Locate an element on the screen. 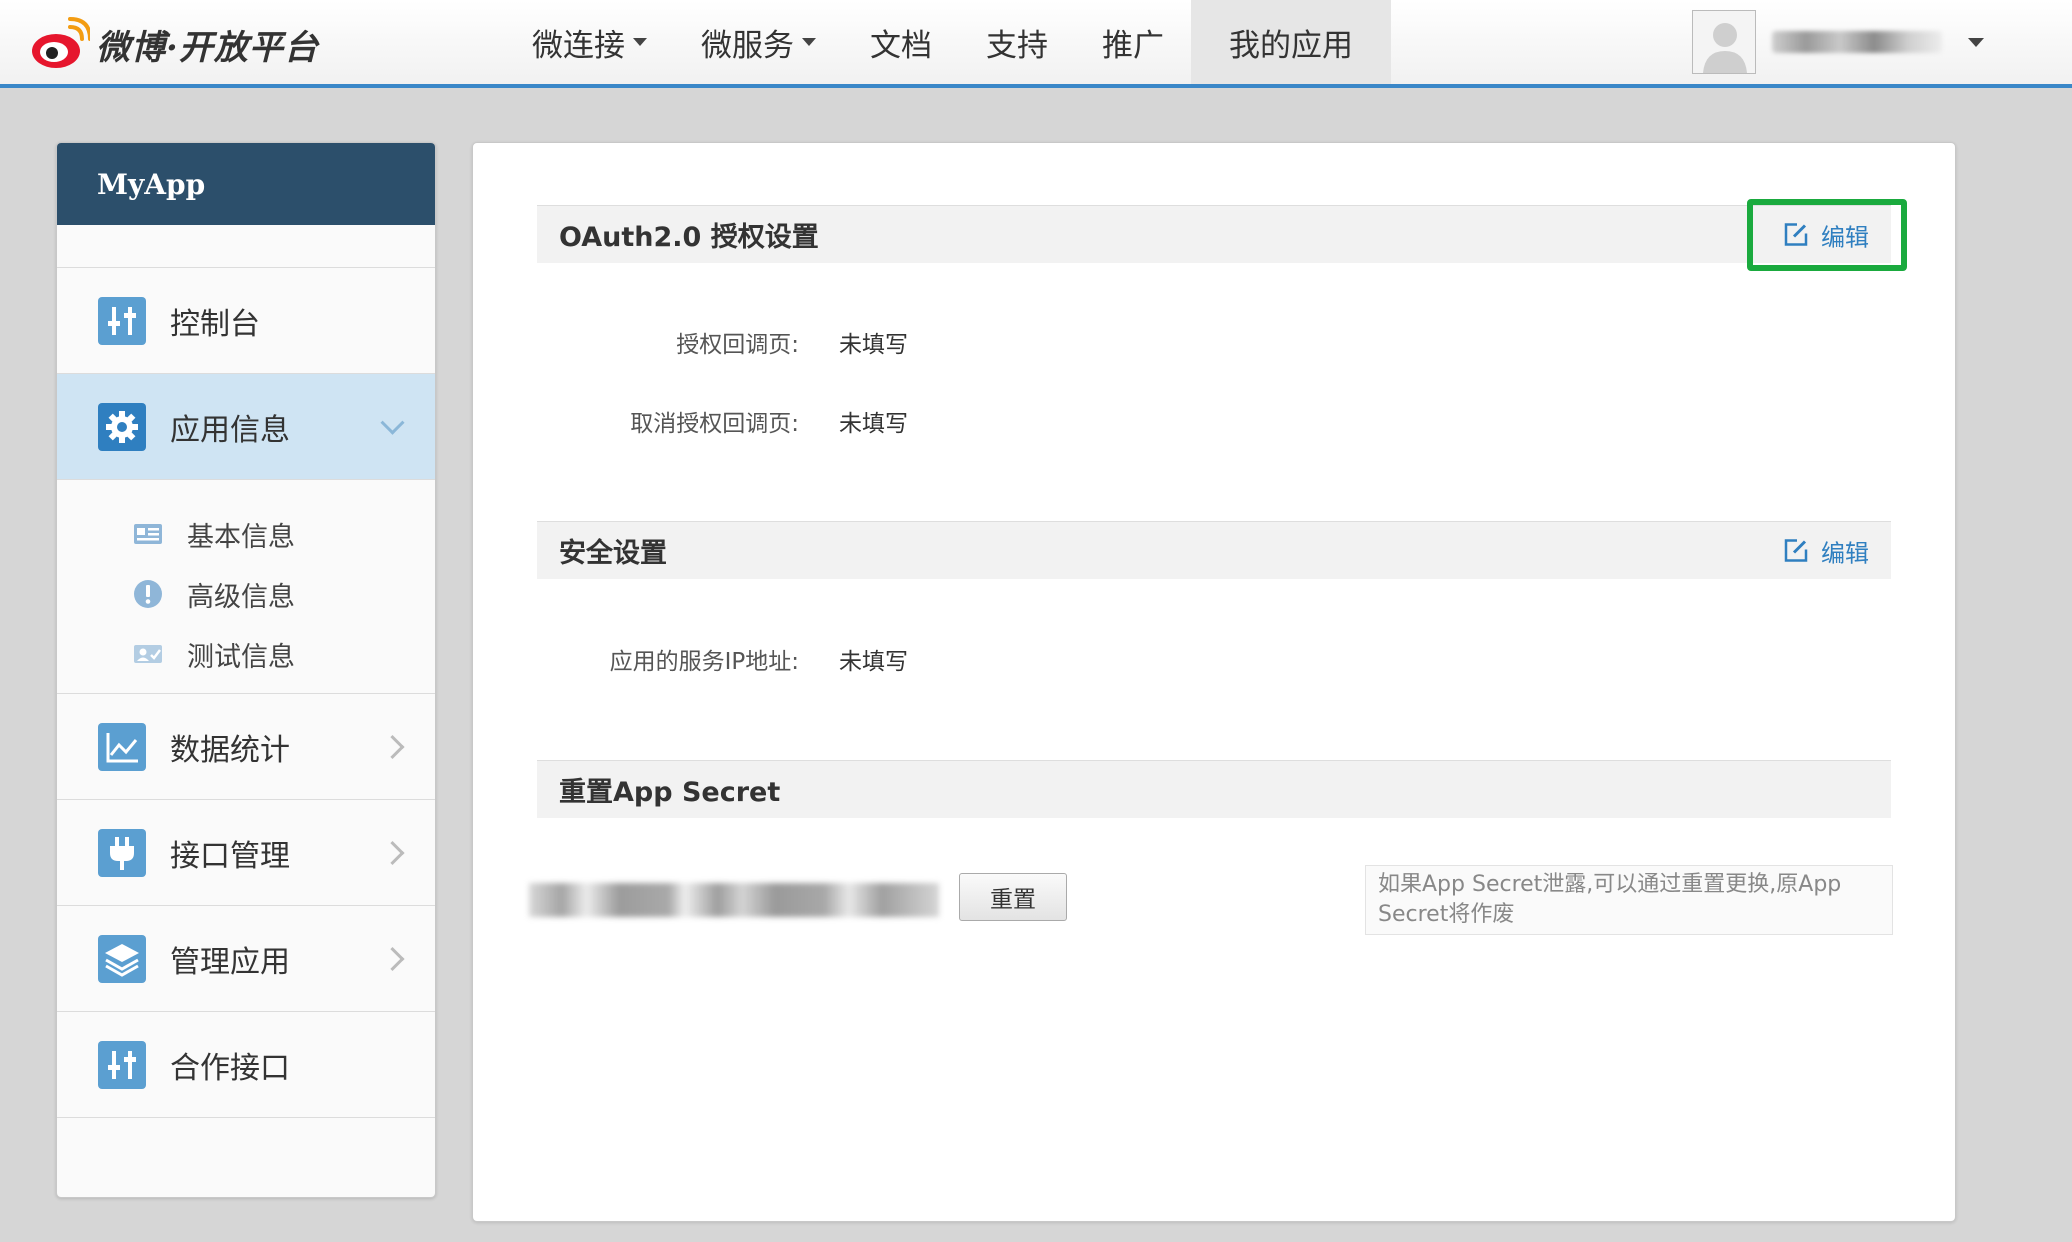 The image size is (2072, 1242). security-edit-button: 编辑 is located at coordinates (1826, 550).